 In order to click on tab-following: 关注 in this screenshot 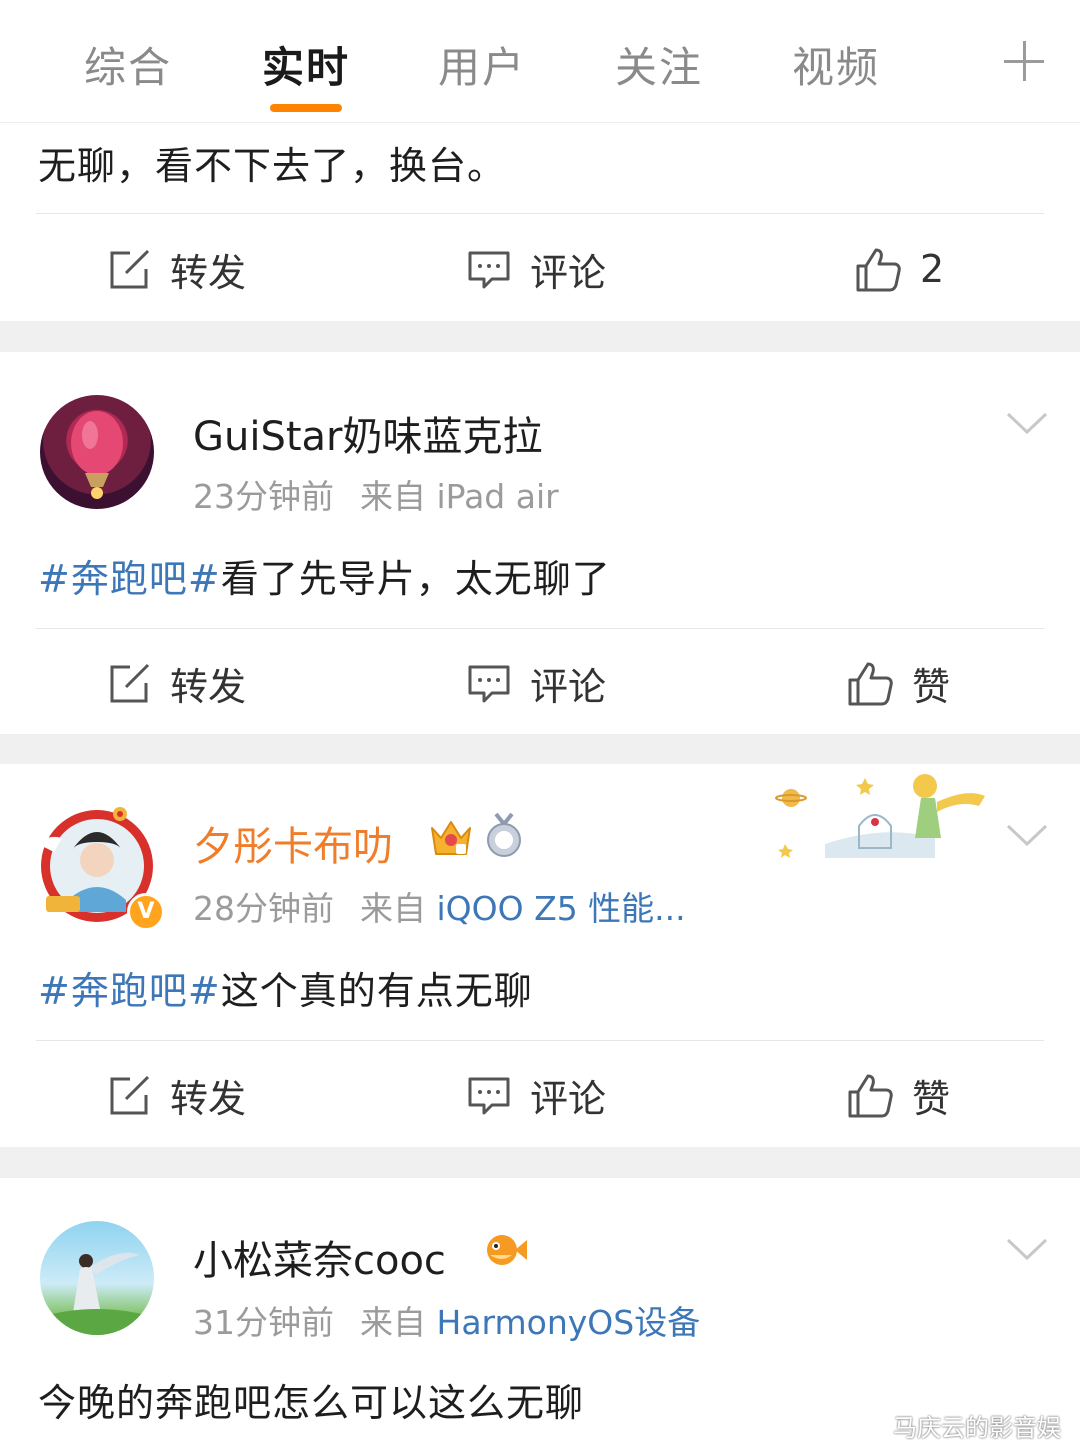, I will do `click(659, 64)`.